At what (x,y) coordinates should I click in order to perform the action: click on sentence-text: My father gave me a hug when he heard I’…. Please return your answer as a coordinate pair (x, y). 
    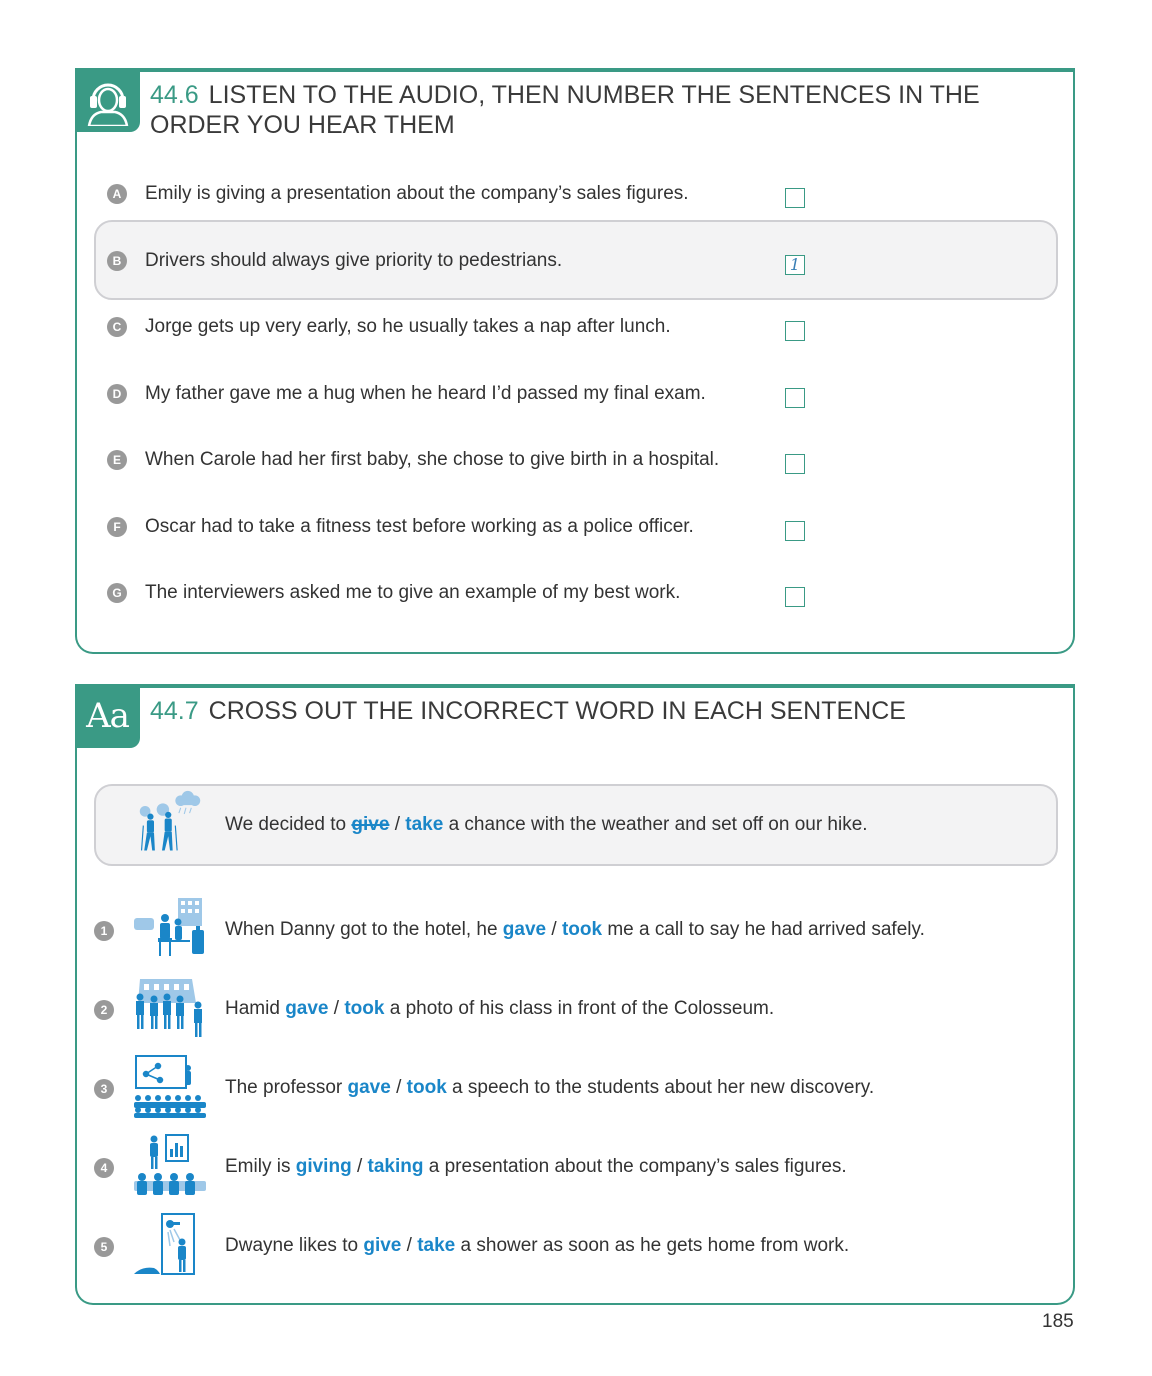
    Looking at the image, I should click on (425, 393).